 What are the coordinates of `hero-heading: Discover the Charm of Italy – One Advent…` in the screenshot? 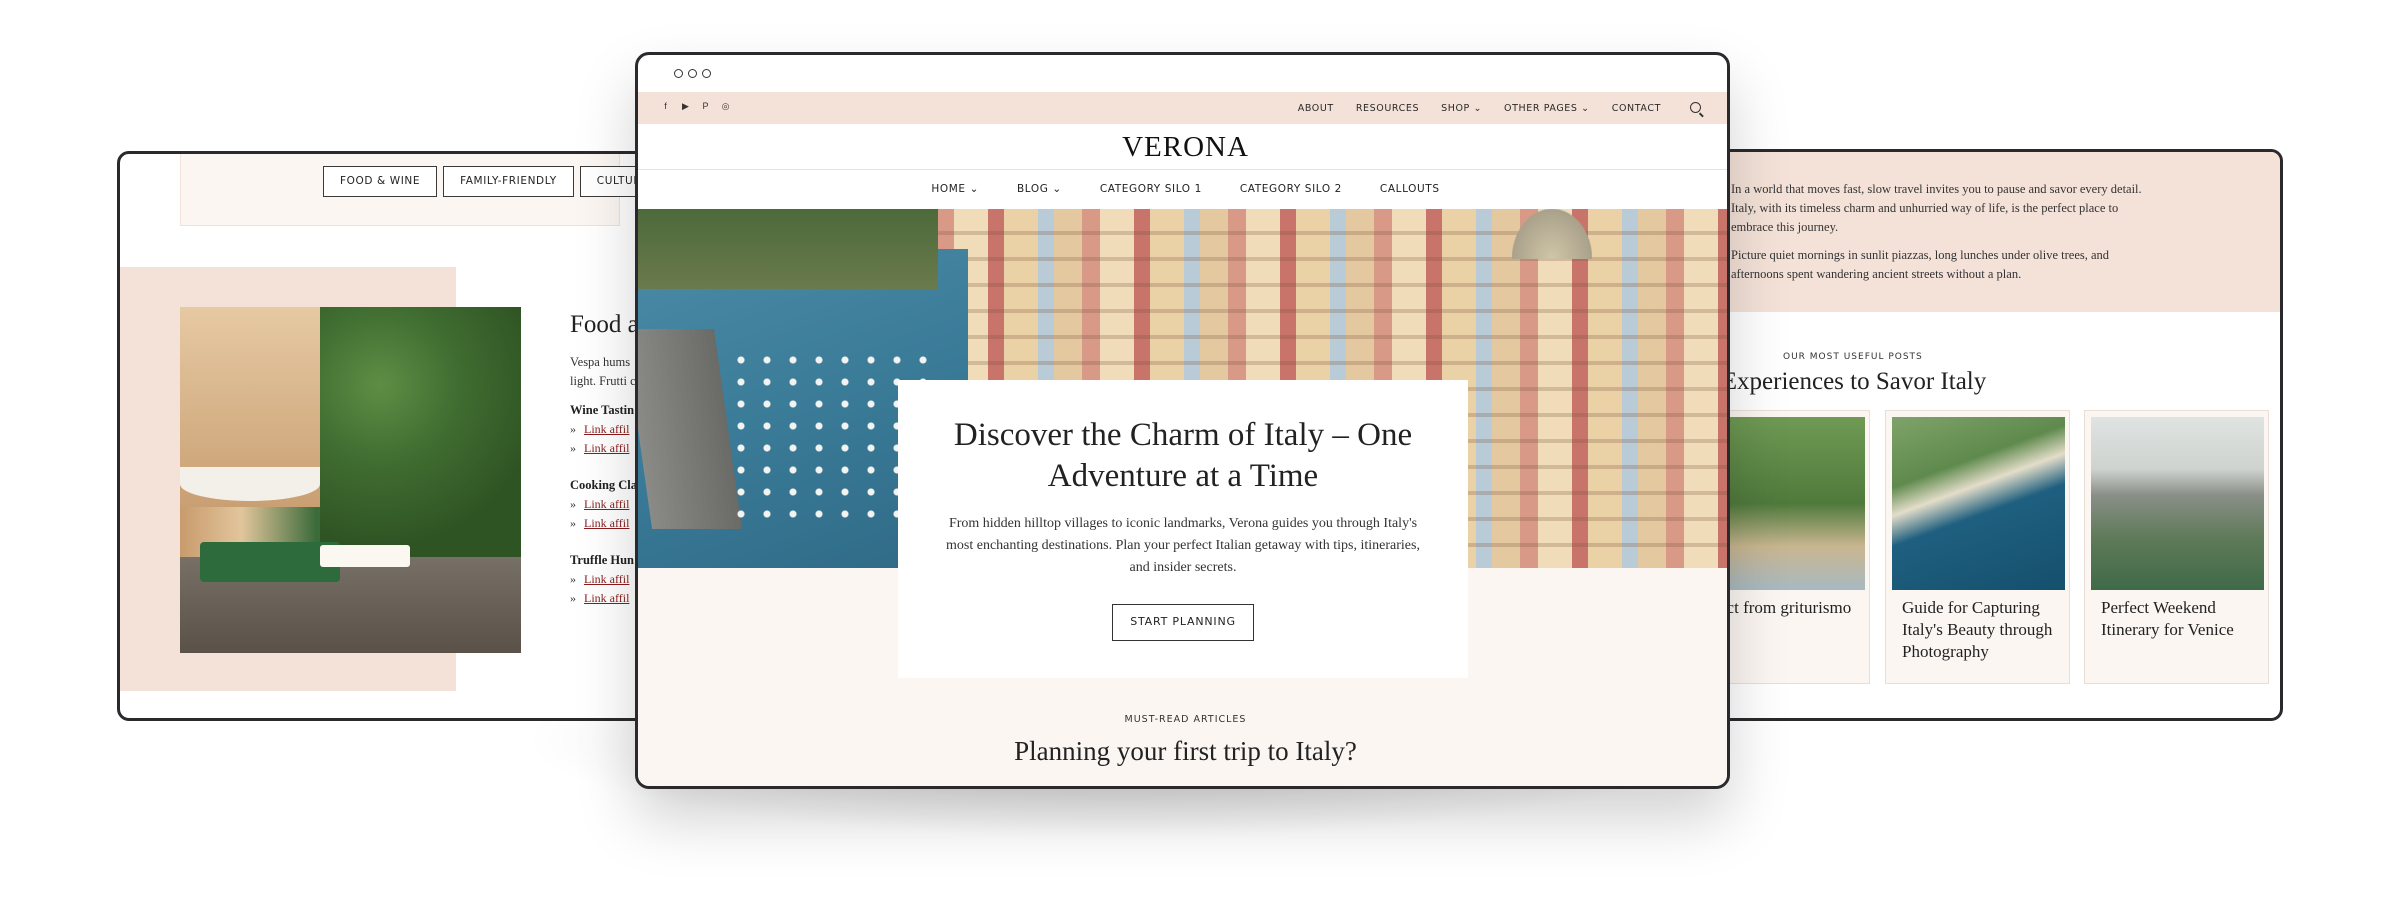 It's located at (1183, 455).